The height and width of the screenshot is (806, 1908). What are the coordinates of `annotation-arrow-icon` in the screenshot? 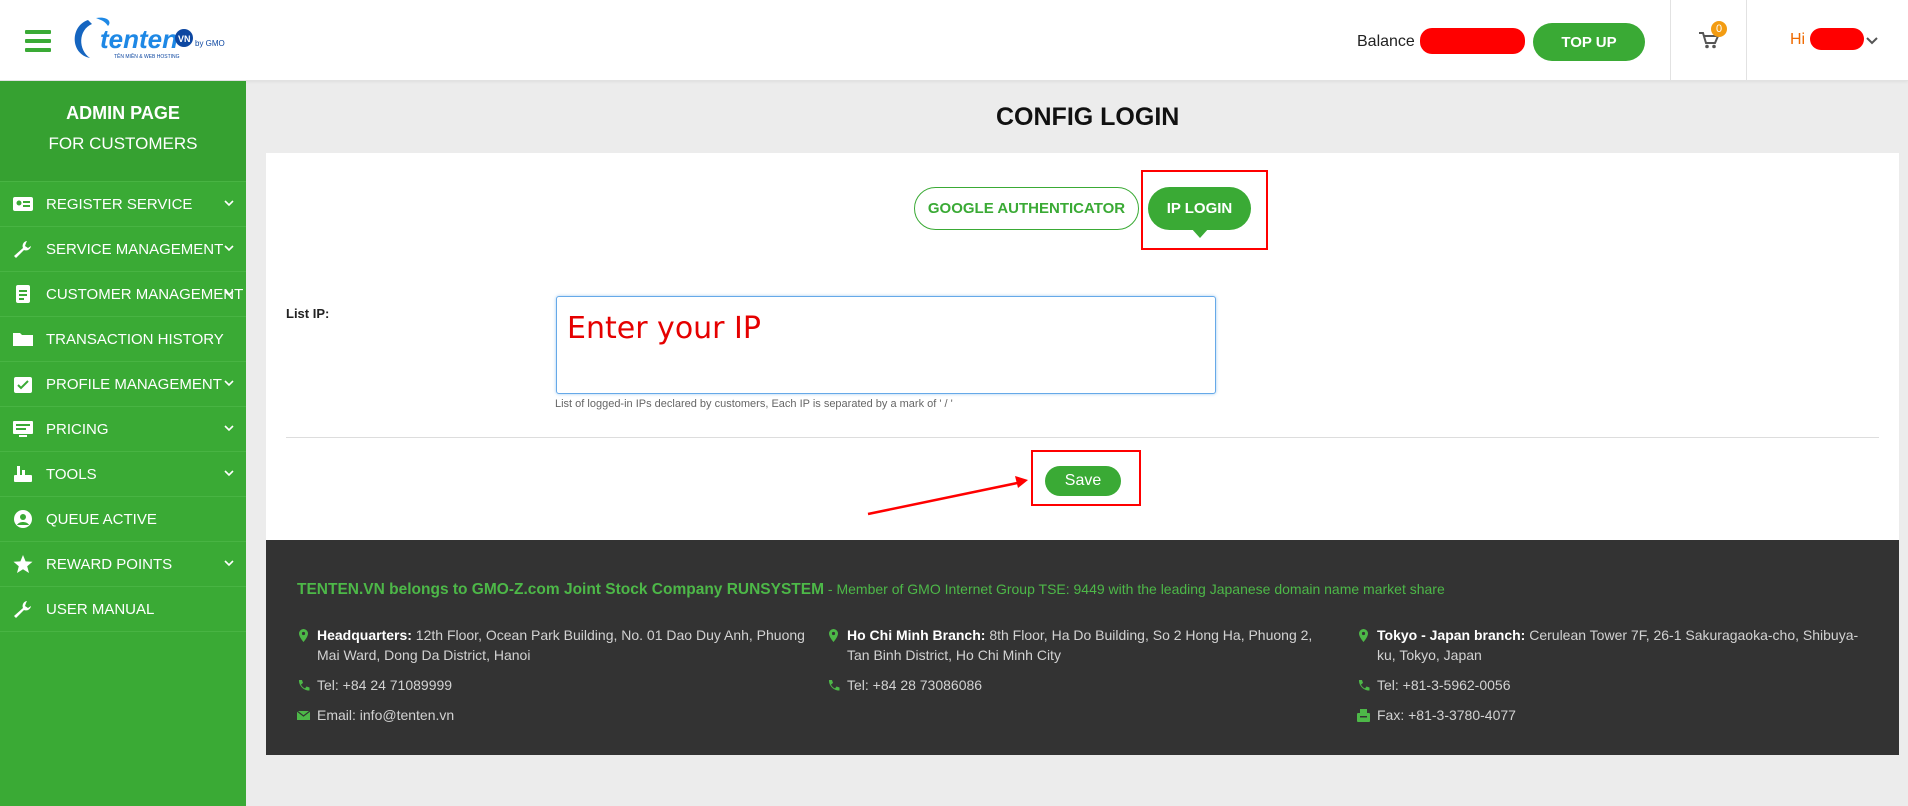 It's located at (947, 496).